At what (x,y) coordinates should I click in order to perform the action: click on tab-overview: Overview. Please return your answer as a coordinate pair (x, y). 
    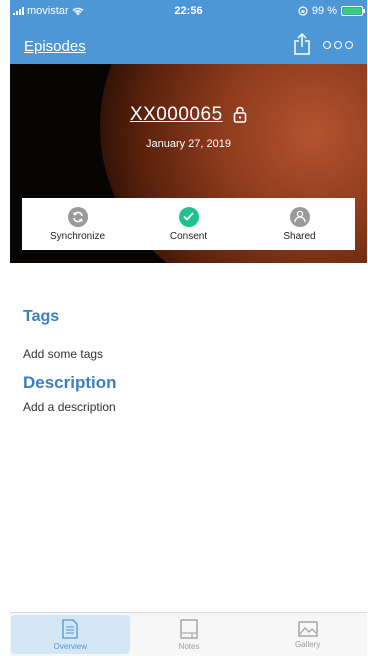
    Looking at the image, I should click on (70, 634).